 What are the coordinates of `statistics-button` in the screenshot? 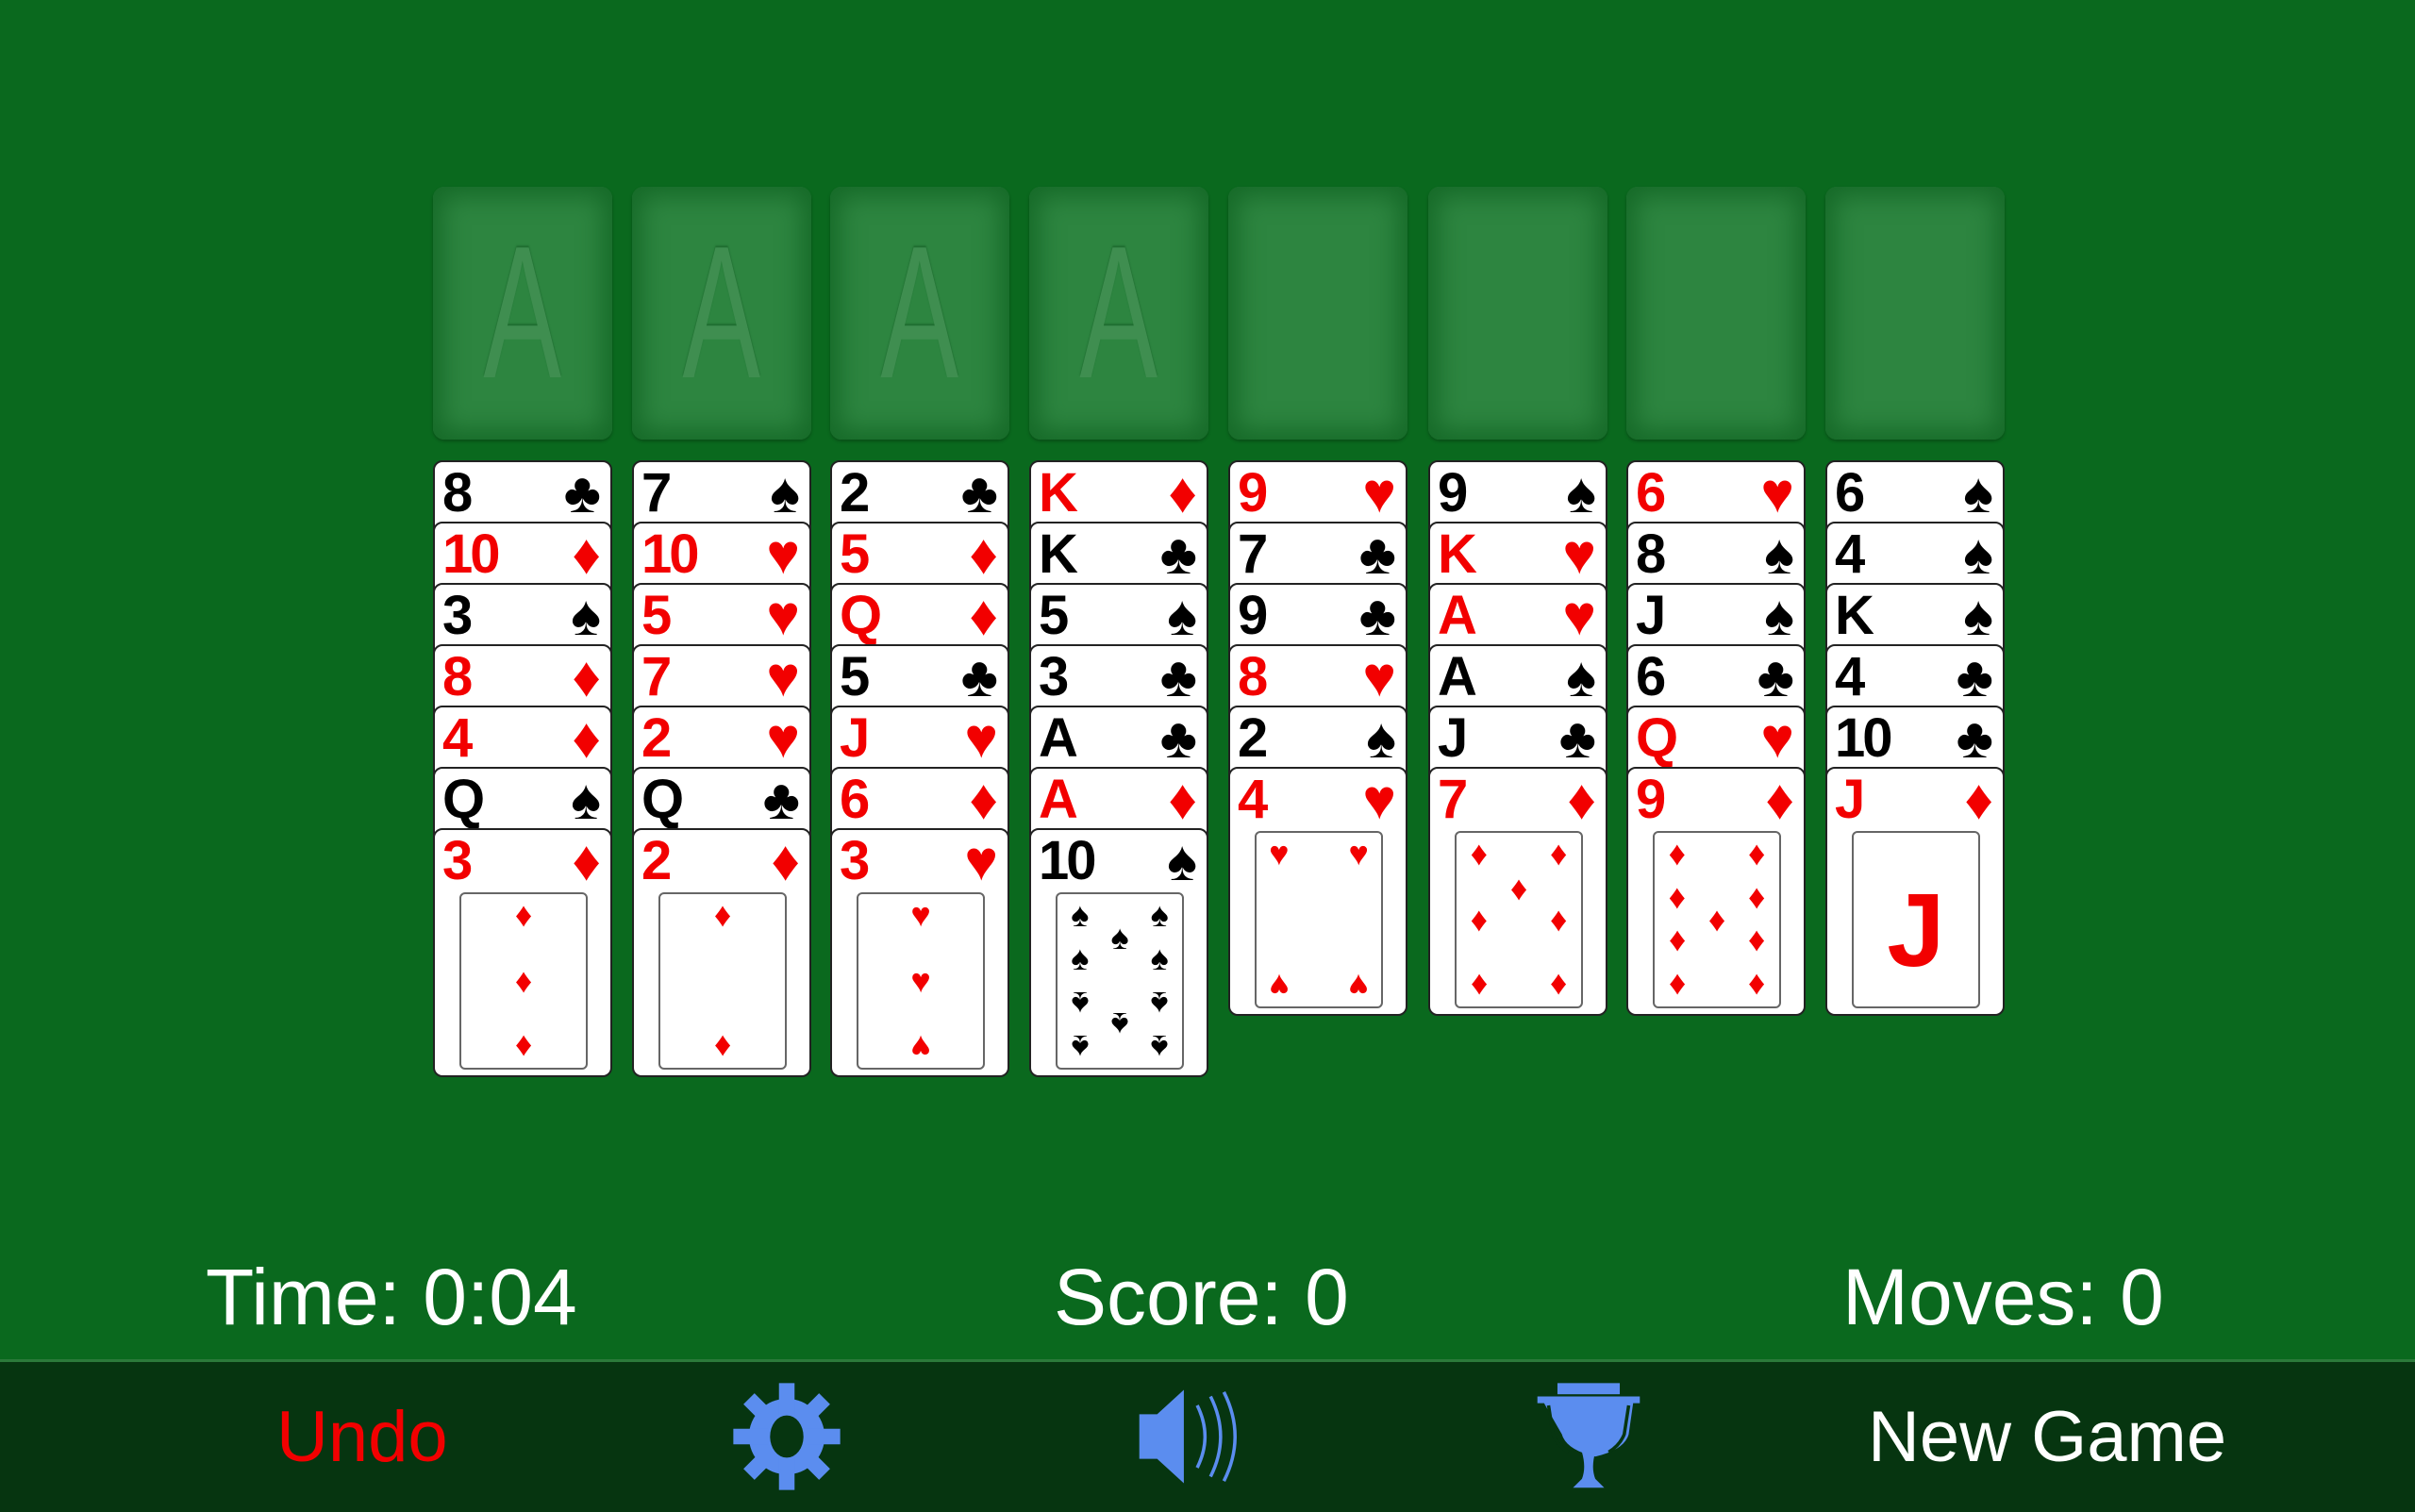 It's located at (1589, 1439).